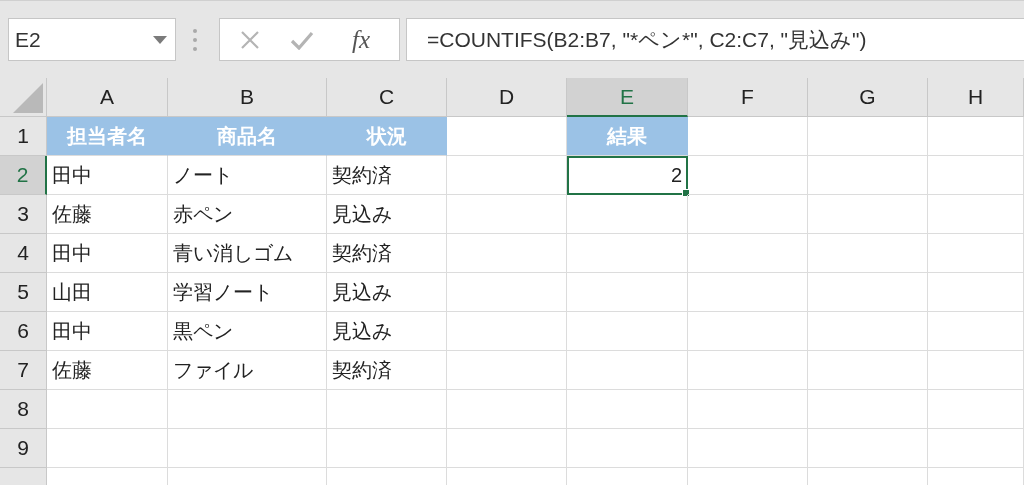 The width and height of the screenshot is (1024, 485). What do you see at coordinates (23, 136) in the screenshot?
I see `row-header: 1` at bounding box center [23, 136].